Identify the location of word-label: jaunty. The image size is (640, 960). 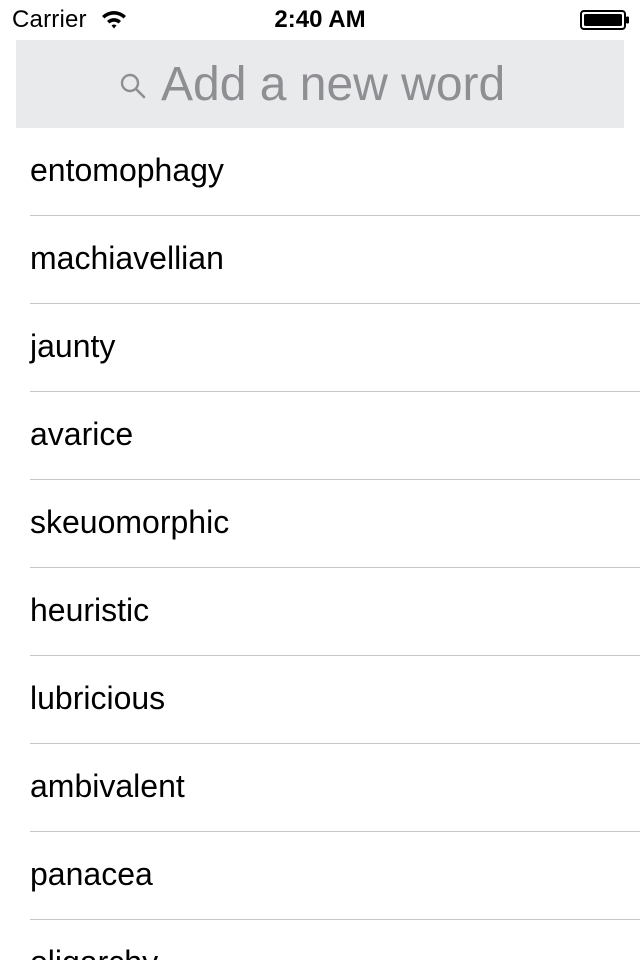
(73, 346).